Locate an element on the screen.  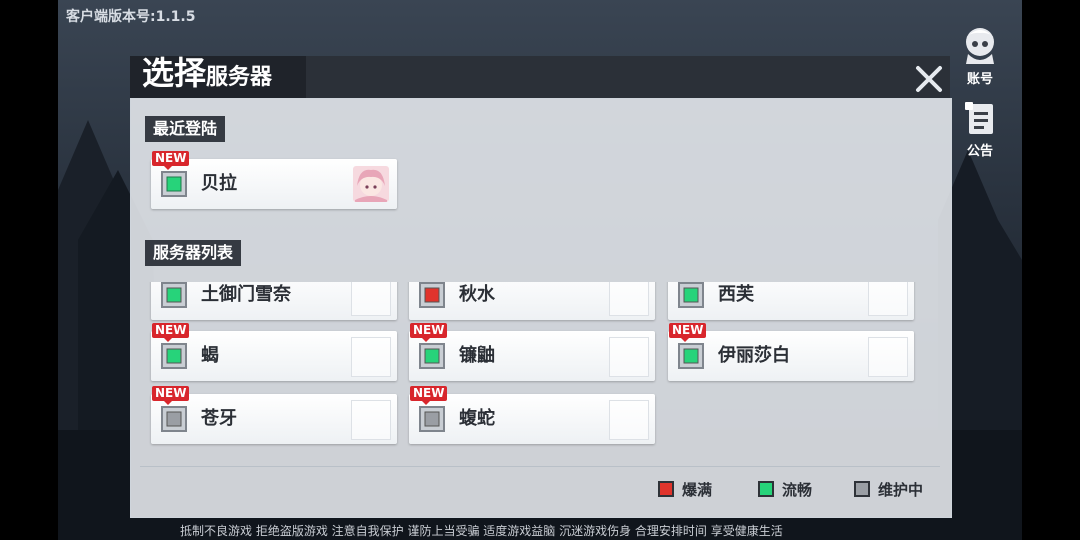
character-avatar is located at coordinates (371, 184).